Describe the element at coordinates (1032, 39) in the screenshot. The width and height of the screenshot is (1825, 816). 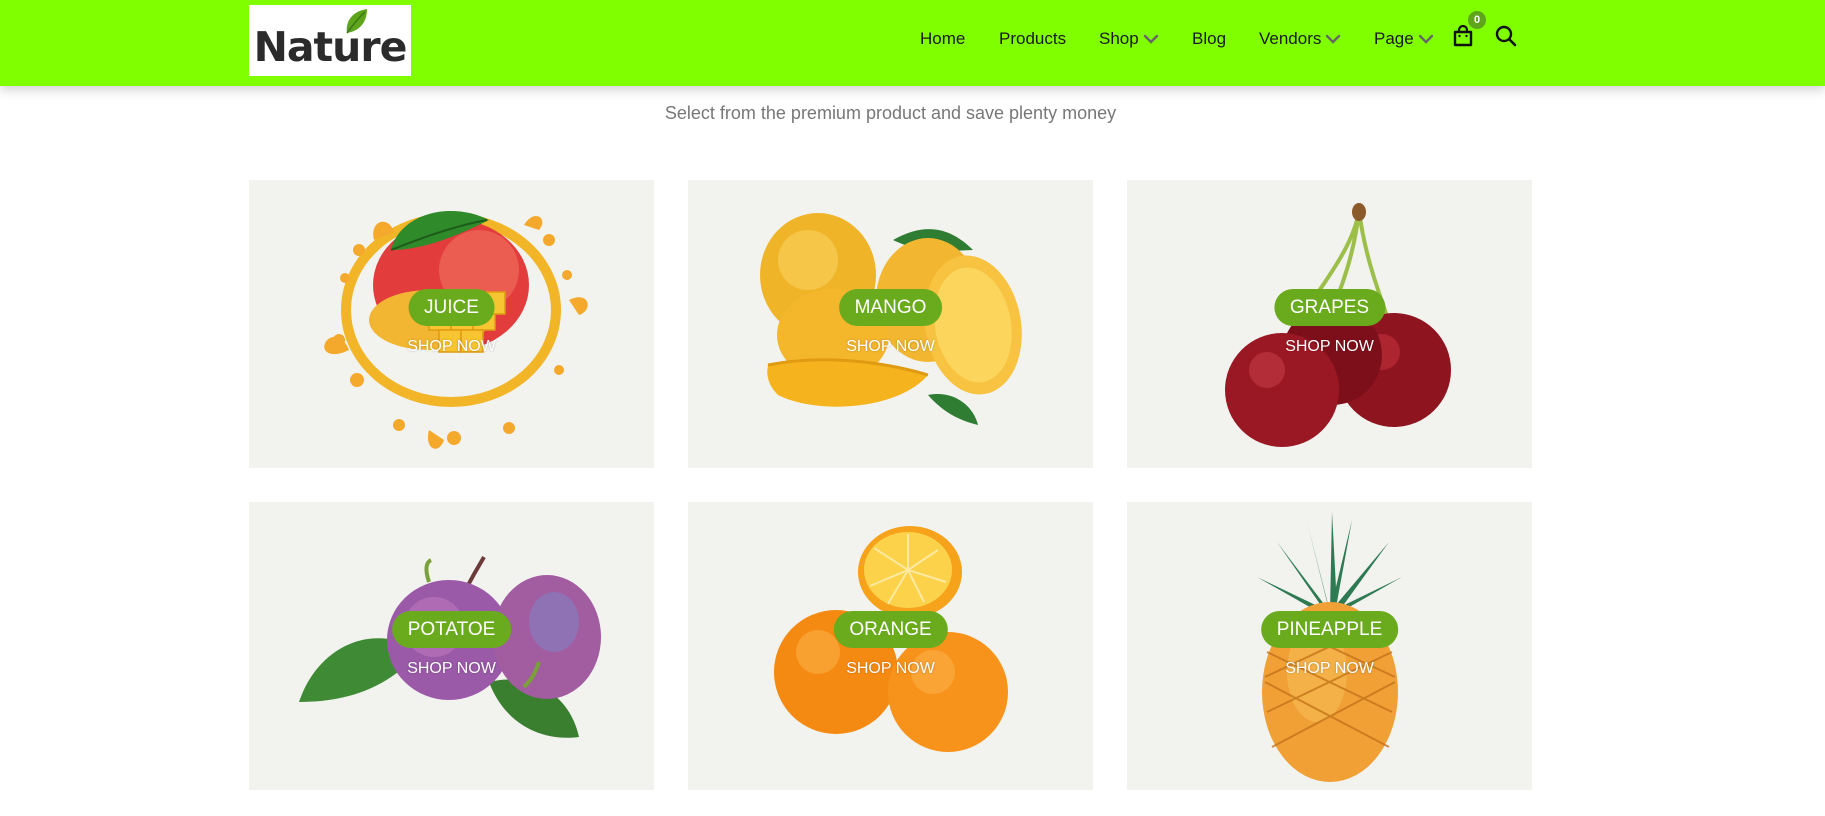
I see `nav-products: Products` at that location.